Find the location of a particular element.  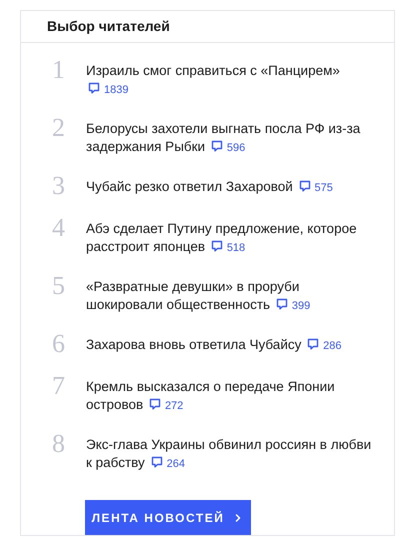

comment-count: 399 is located at coordinates (293, 306).